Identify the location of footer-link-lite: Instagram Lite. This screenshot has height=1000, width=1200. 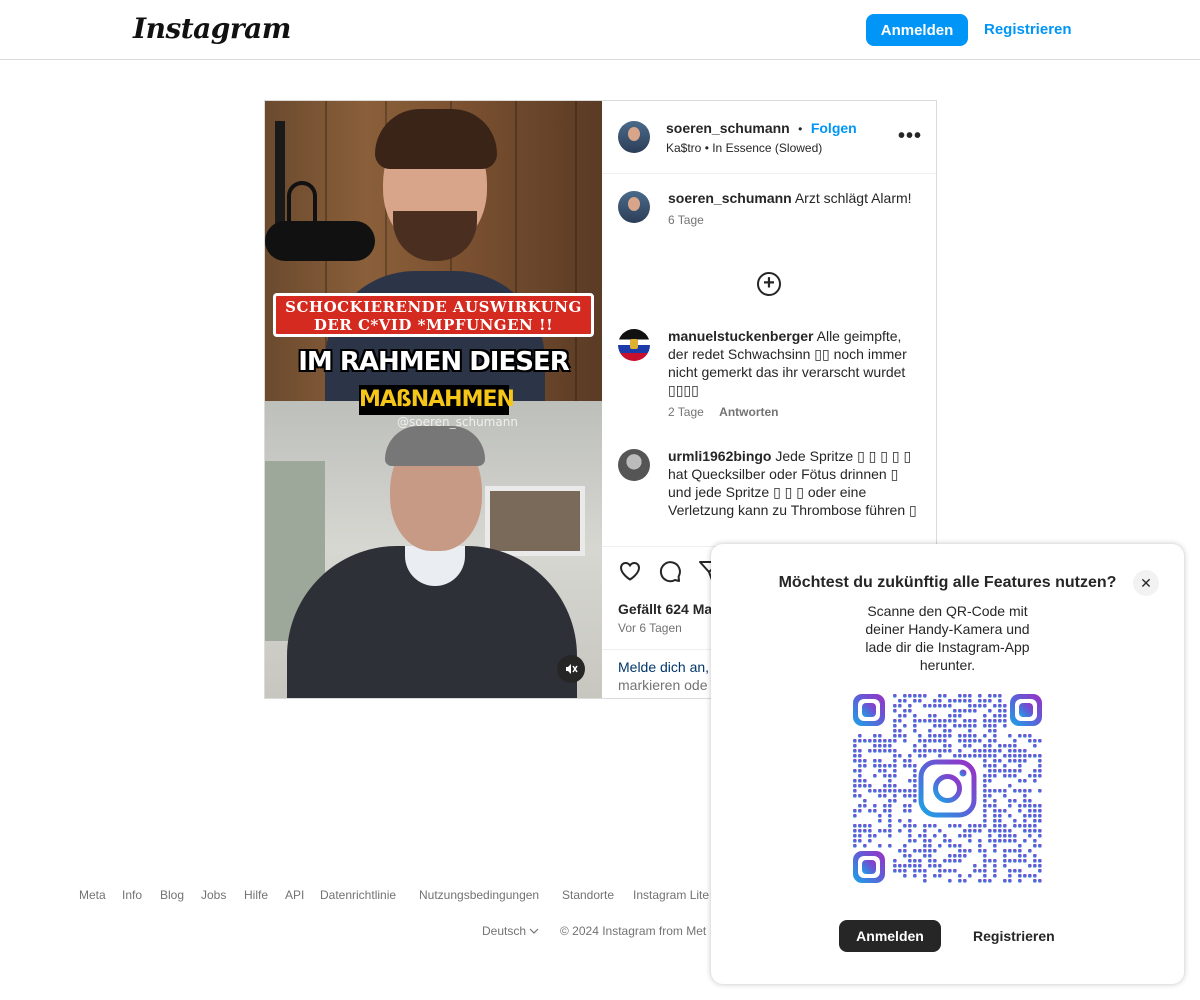
(671, 895).